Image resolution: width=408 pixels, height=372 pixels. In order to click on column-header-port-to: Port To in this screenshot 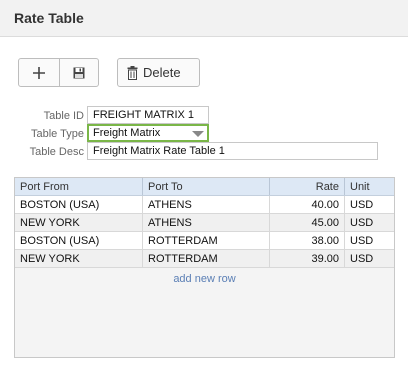, I will do `click(206, 186)`.